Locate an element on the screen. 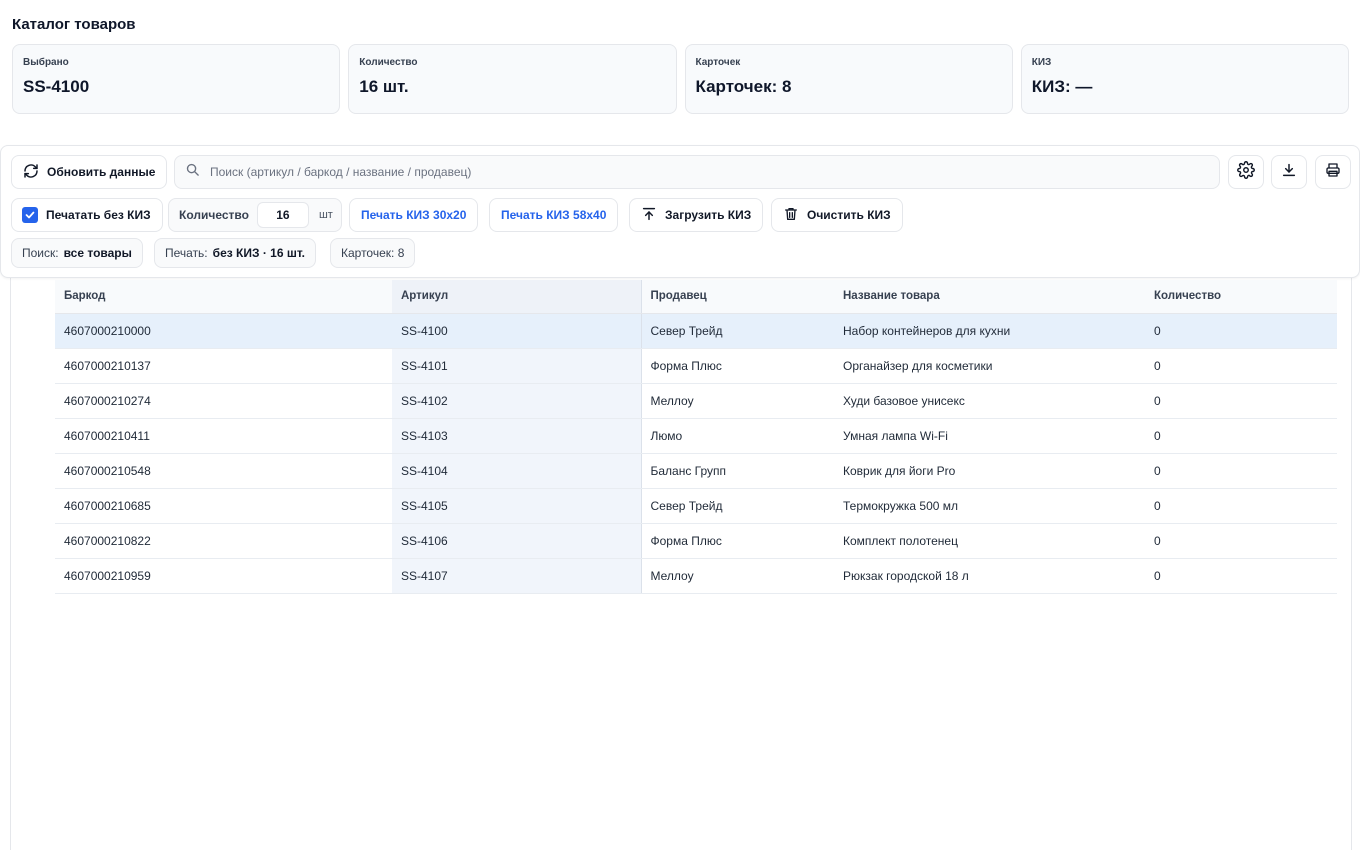  cell-article: SS-4102 is located at coordinates (516, 401).